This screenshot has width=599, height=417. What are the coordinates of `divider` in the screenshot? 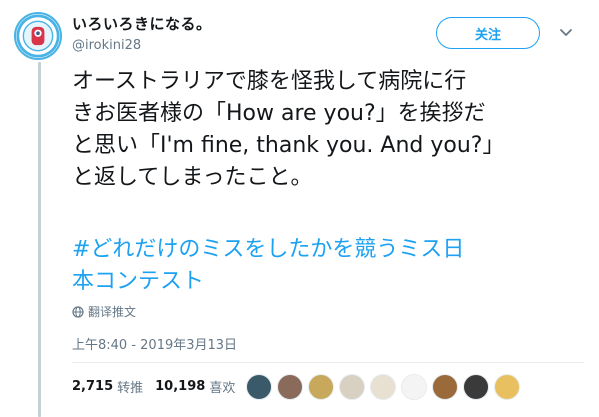 It's located at (328, 362).